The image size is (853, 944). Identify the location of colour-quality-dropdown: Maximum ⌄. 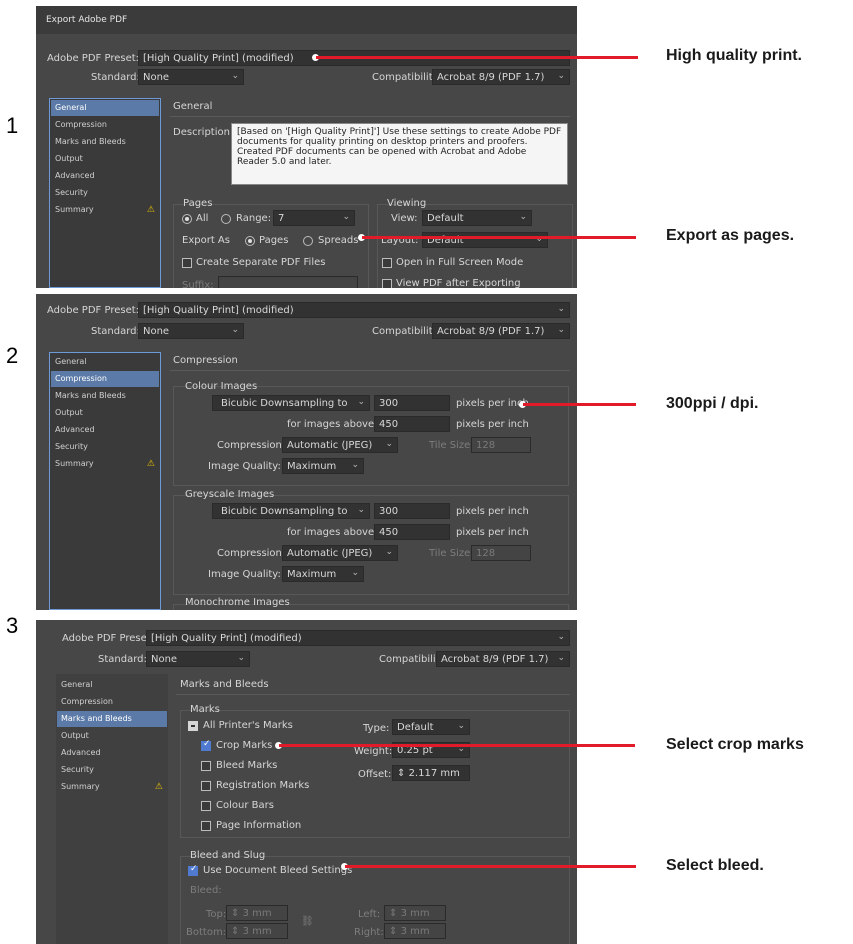
(323, 466).